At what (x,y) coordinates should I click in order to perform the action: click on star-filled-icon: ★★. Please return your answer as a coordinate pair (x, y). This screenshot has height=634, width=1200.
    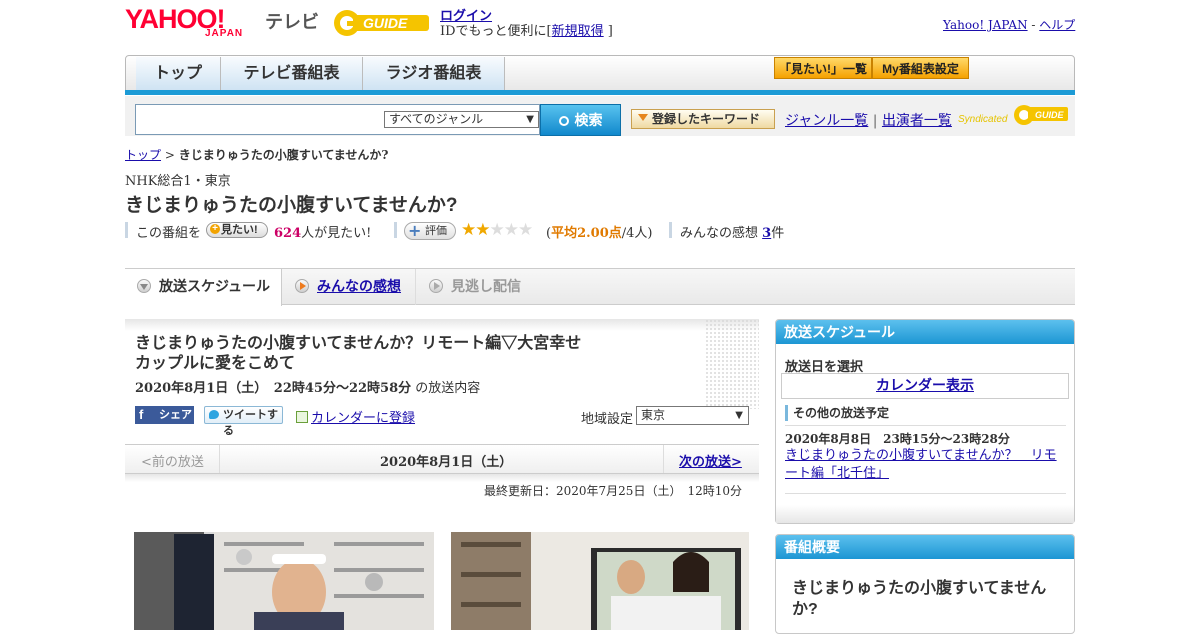
    Looking at the image, I should click on (476, 230).